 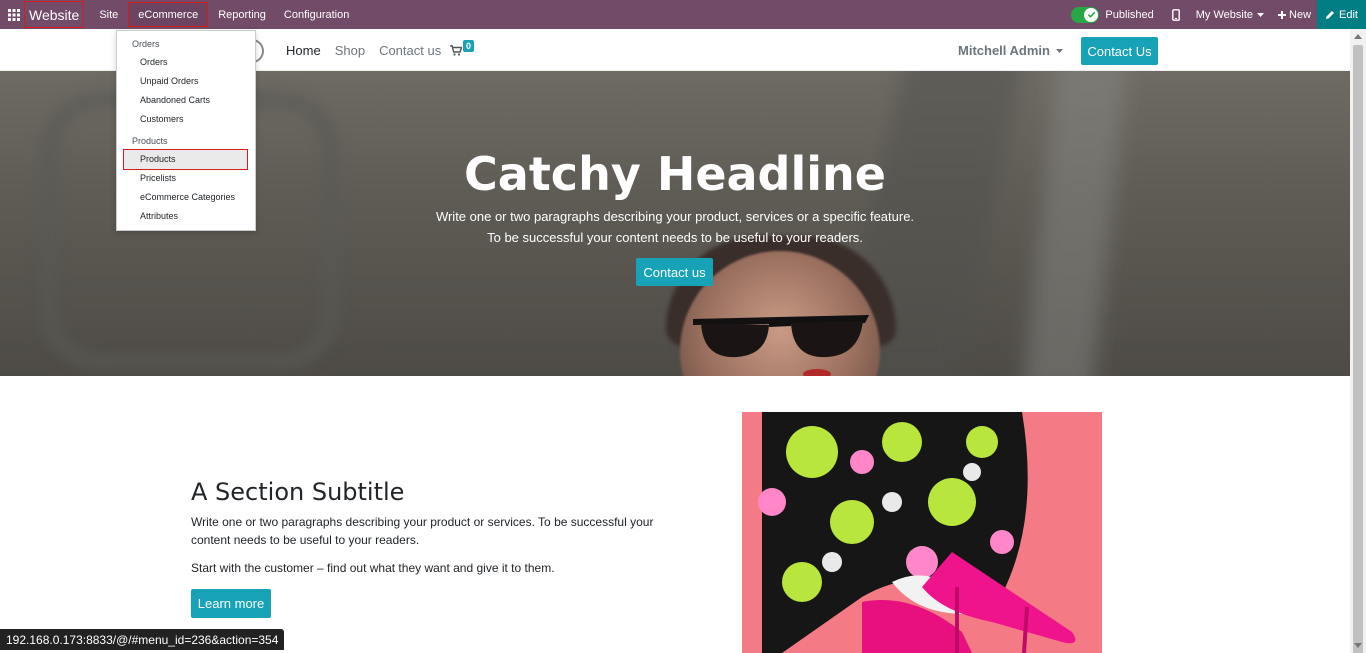 I want to click on cart-count-badge: 0, so click(x=469, y=46).